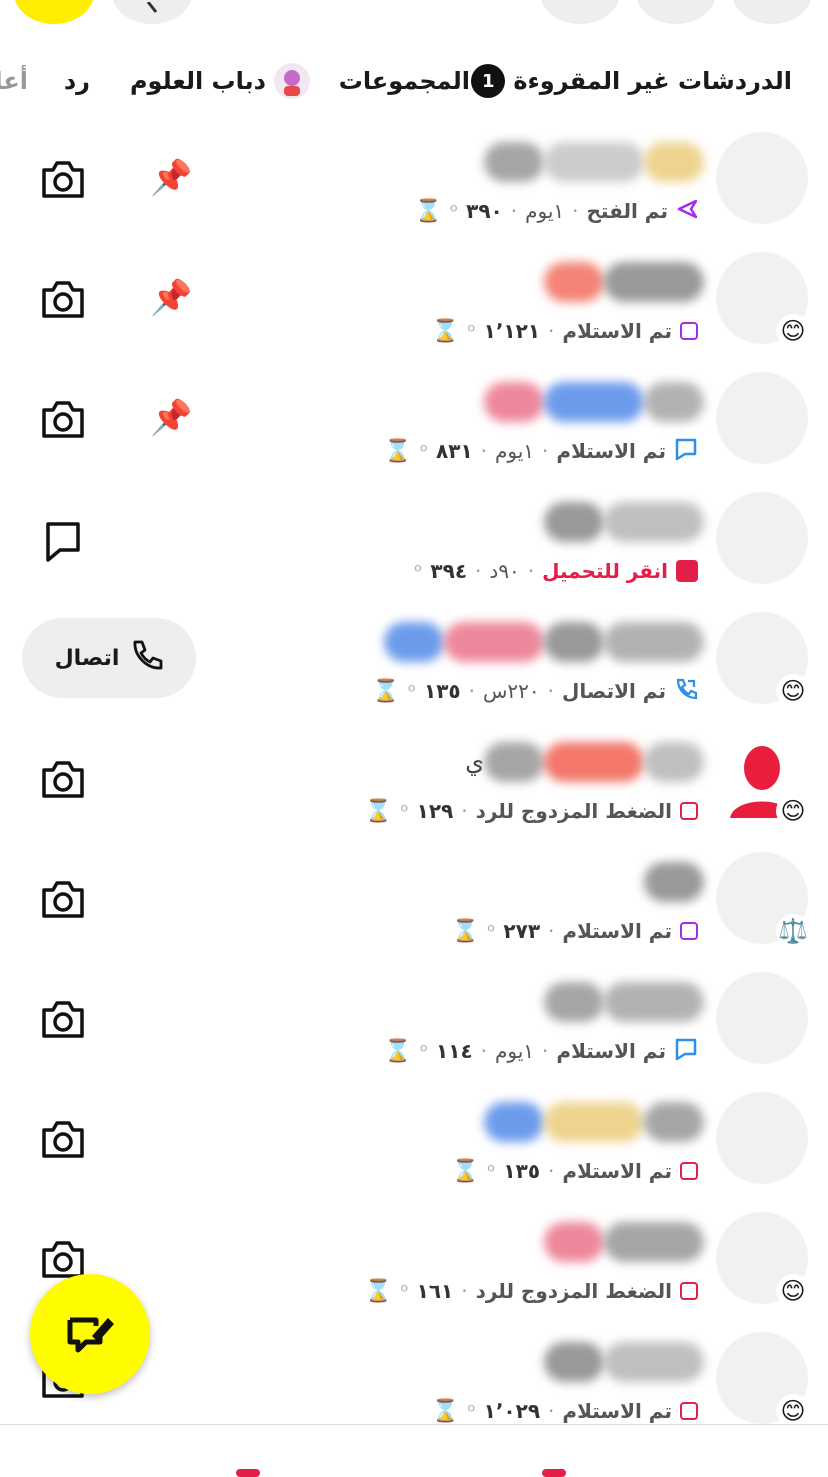 This screenshot has height=1477, width=828. I want to click on streak-count: ١٢٩, so click(435, 811).